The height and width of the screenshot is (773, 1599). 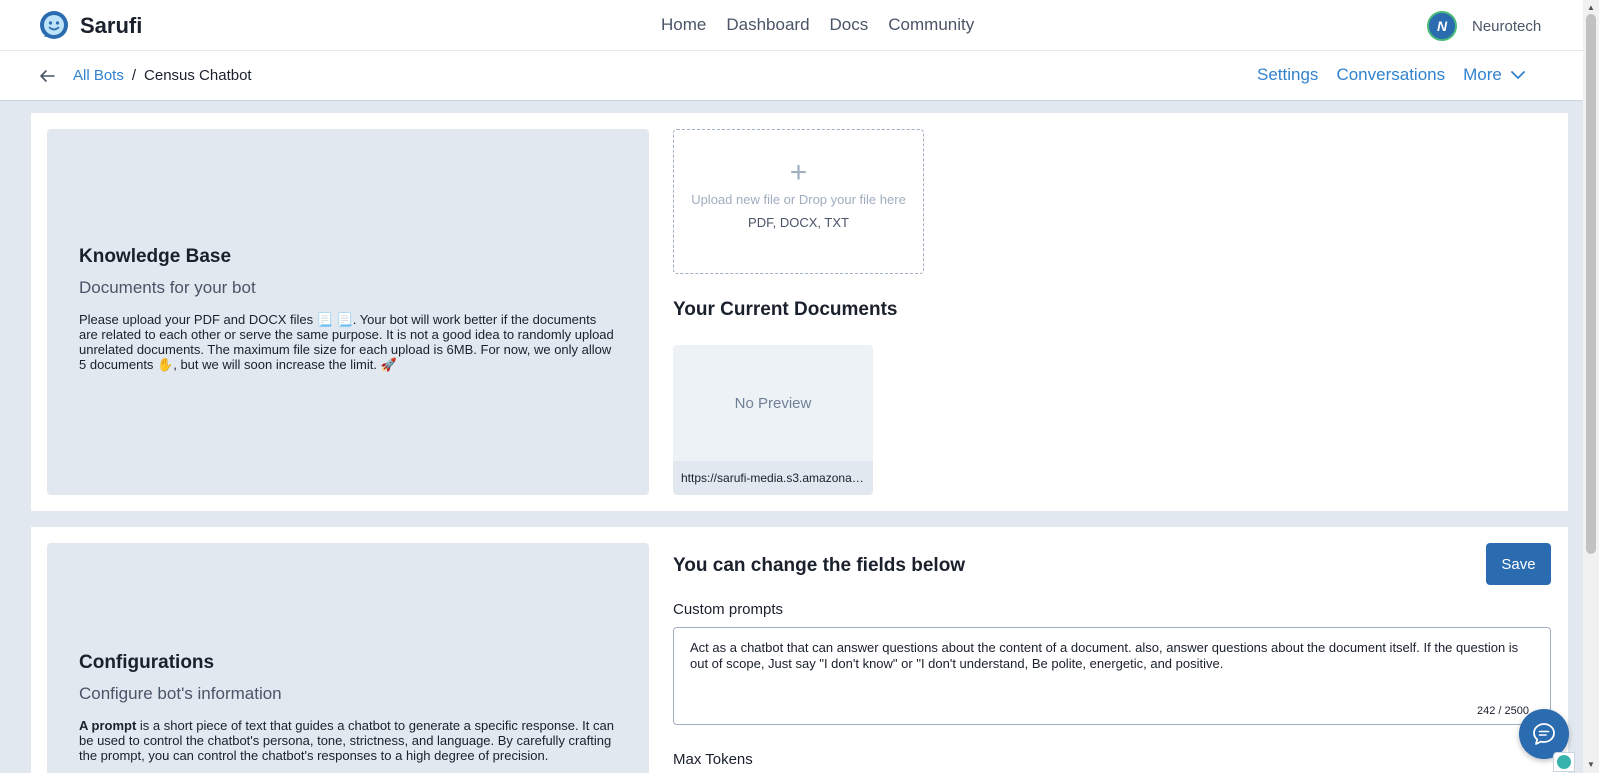 I want to click on bot-actions: Settings Conversations More, so click(x=1391, y=75).